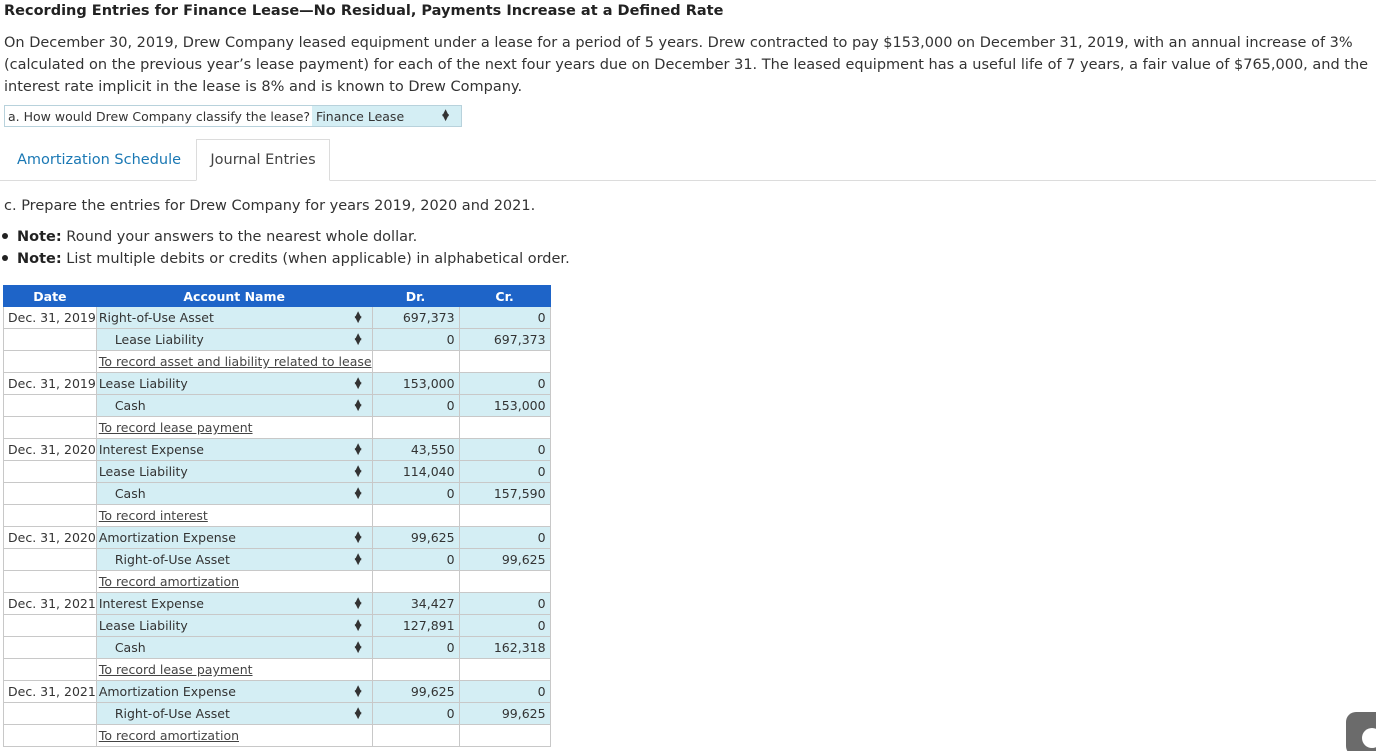 Image resolution: width=1376 pixels, height=751 pixels. What do you see at coordinates (386, 116) in the screenshot?
I see `classify-select: Finance Lease ▲ ▼` at bounding box center [386, 116].